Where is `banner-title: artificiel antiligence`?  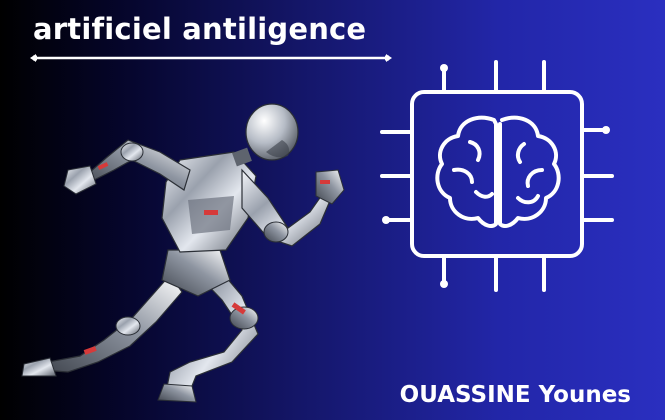
banner-title: artificiel antiligence is located at coordinates (200, 29).